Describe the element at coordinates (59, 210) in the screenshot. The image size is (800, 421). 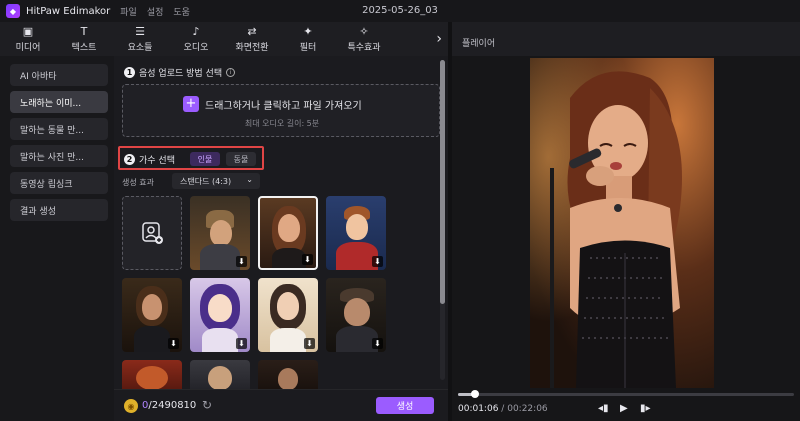
I see `sidebar-item-results: 결과 생성` at that location.